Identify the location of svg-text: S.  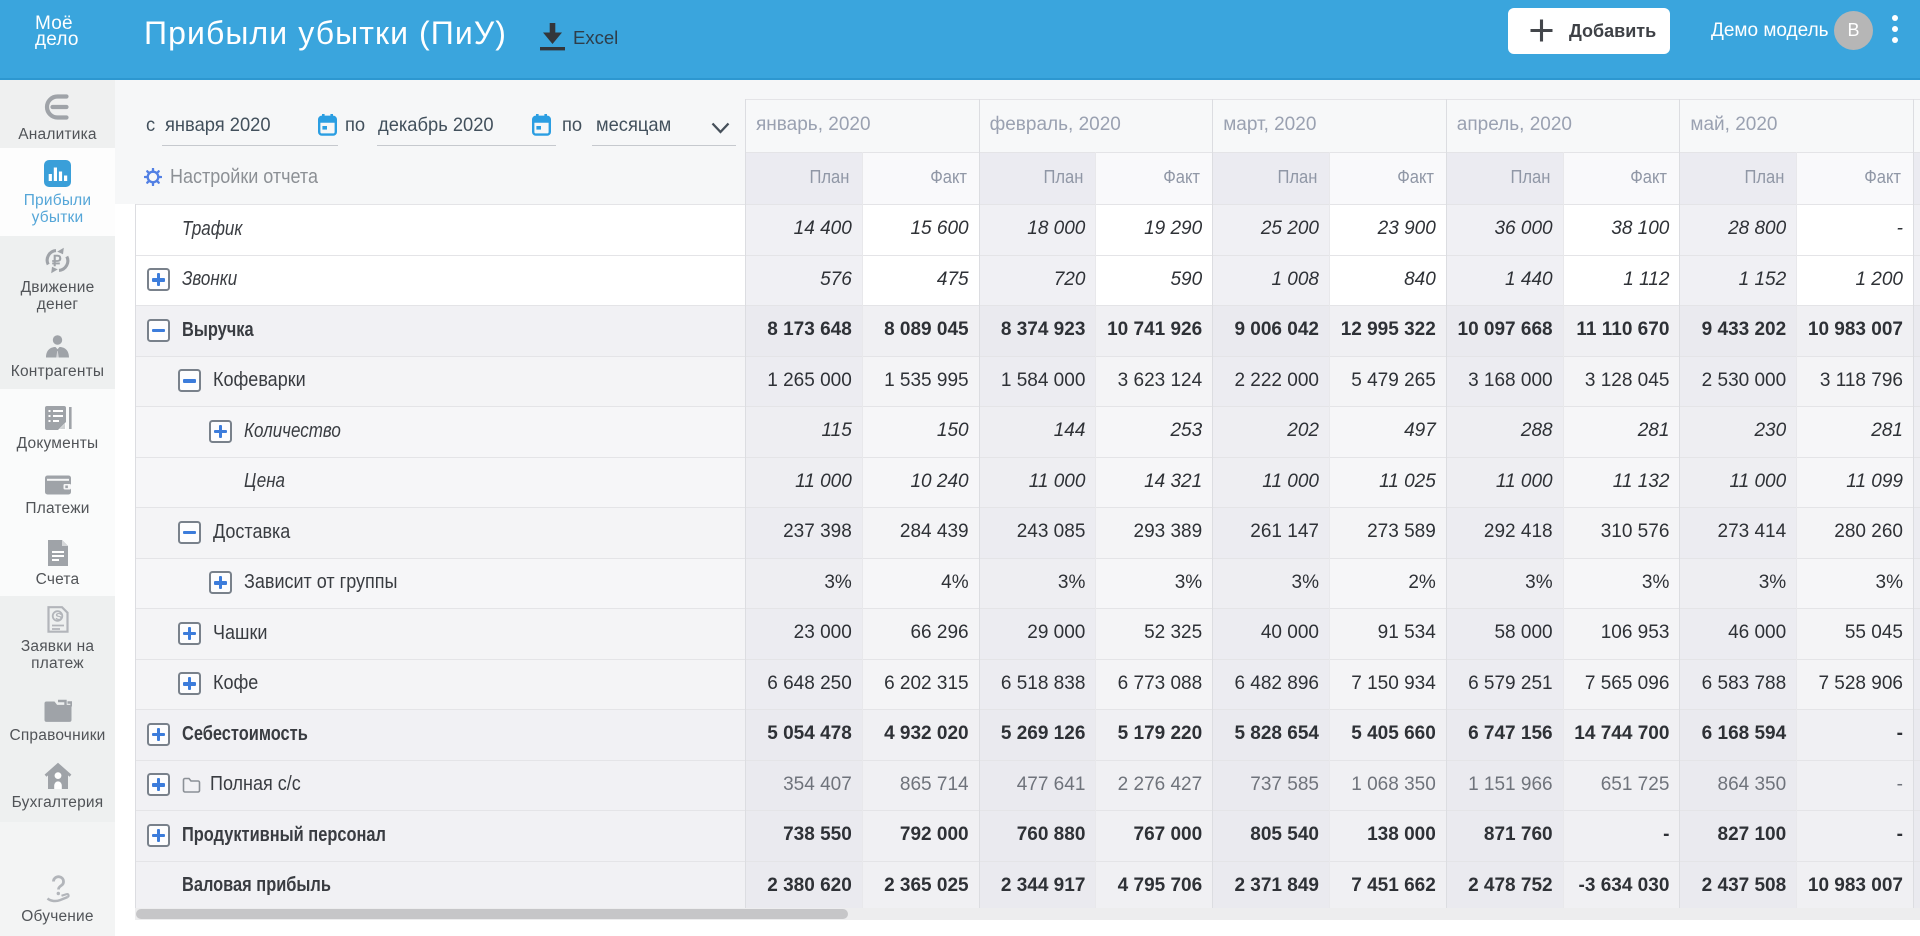
(58, 617).